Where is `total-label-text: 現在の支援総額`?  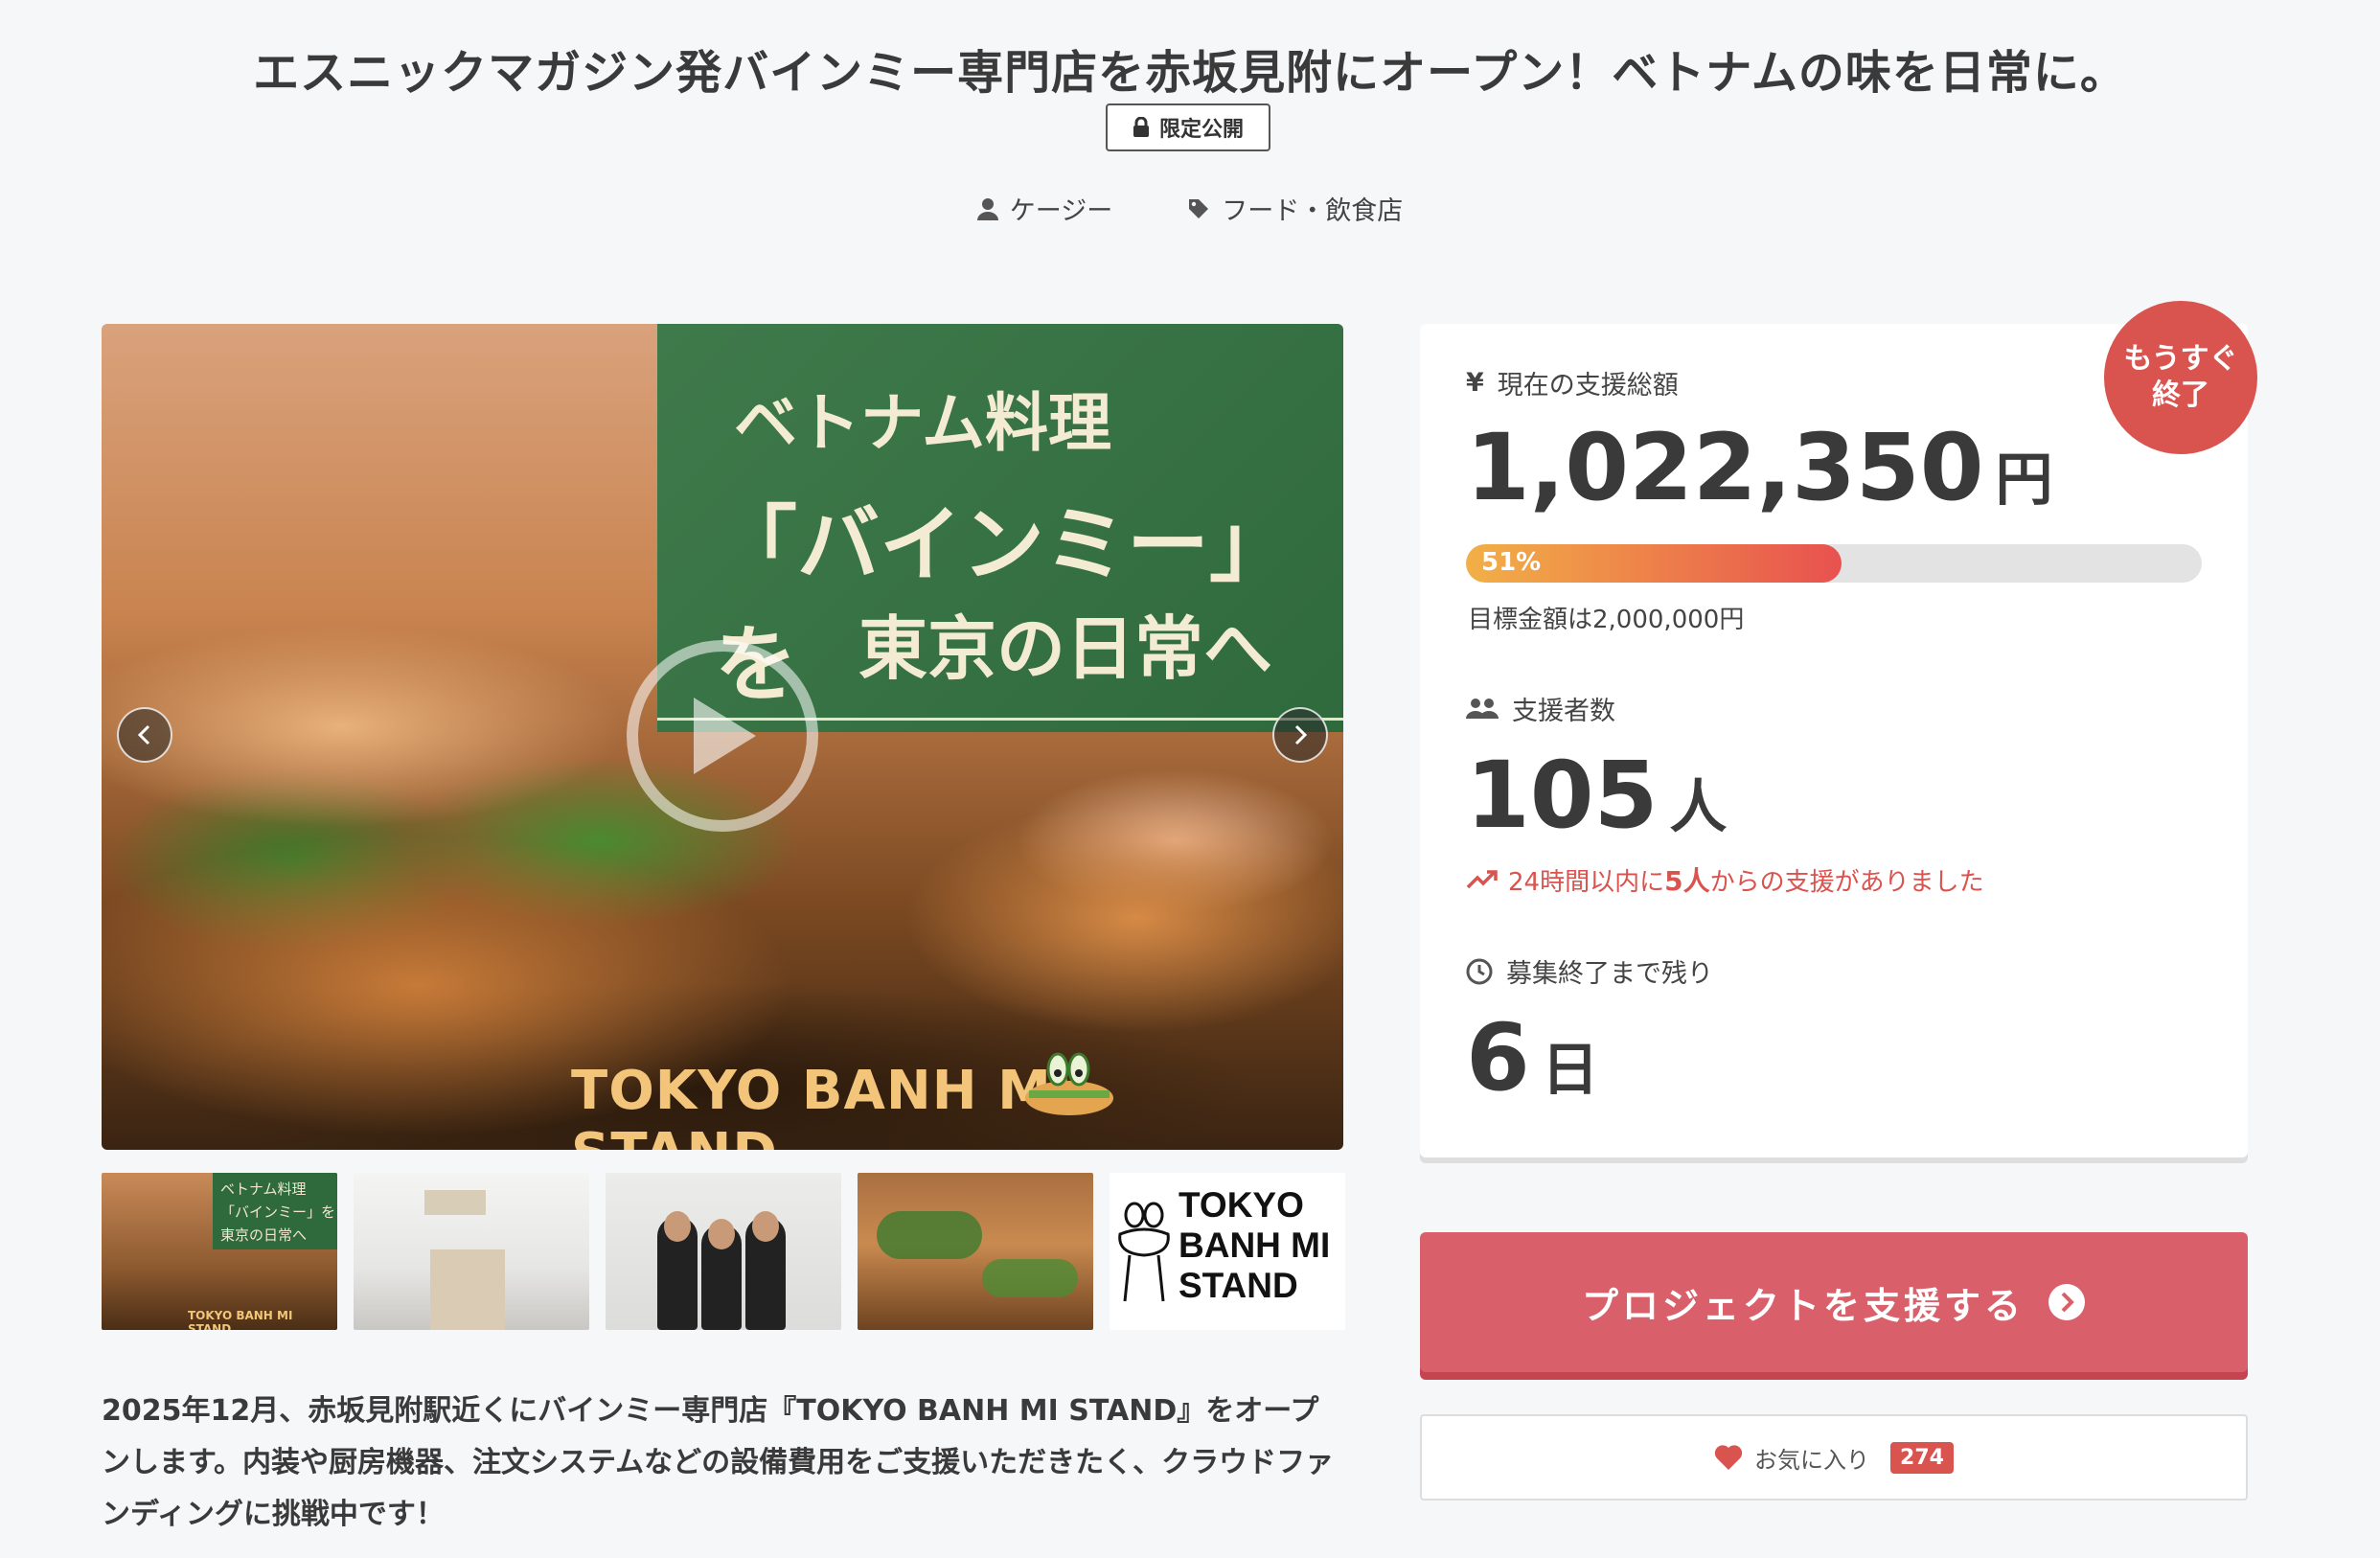
total-label-text: 現在の支援総額 is located at coordinates (1588, 386).